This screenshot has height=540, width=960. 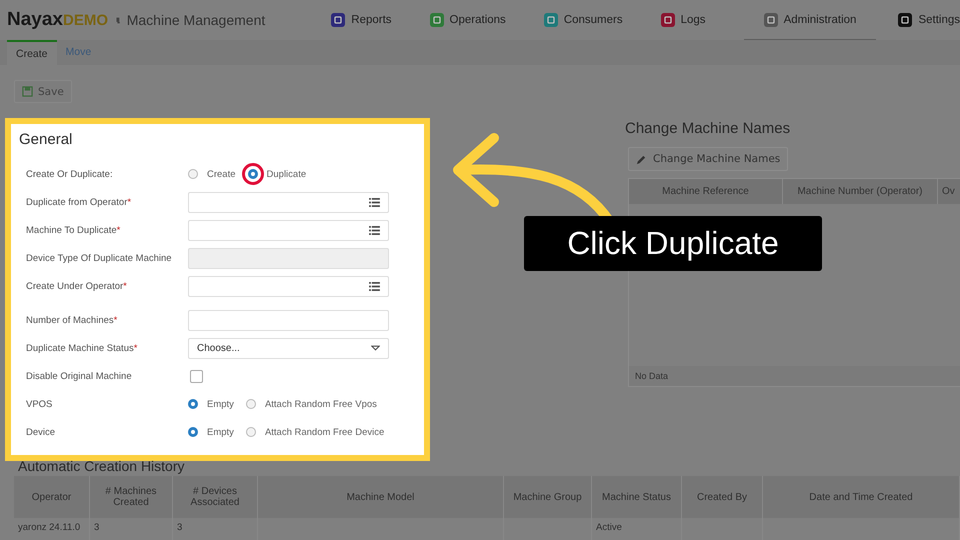 What do you see at coordinates (286, 174) in the screenshot?
I see `option-label: Duplicate` at bounding box center [286, 174].